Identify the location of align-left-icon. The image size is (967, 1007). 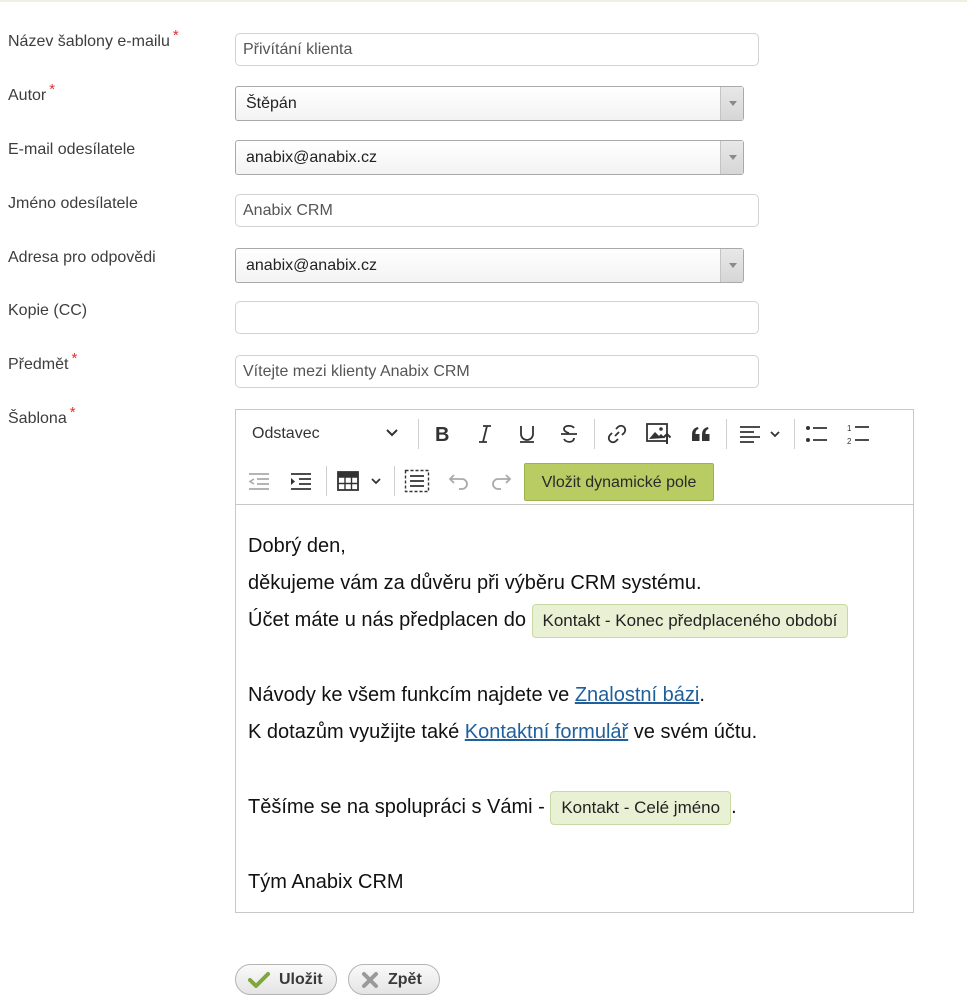
(760, 434).